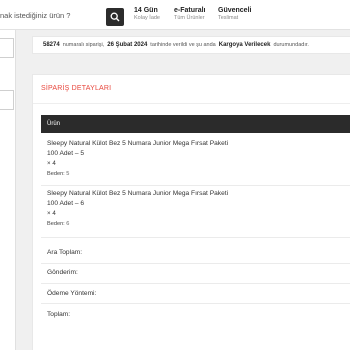 The image size is (350, 350). What do you see at coordinates (54, 124) in the screenshot?
I see `column-header-product: Ürün` at bounding box center [54, 124].